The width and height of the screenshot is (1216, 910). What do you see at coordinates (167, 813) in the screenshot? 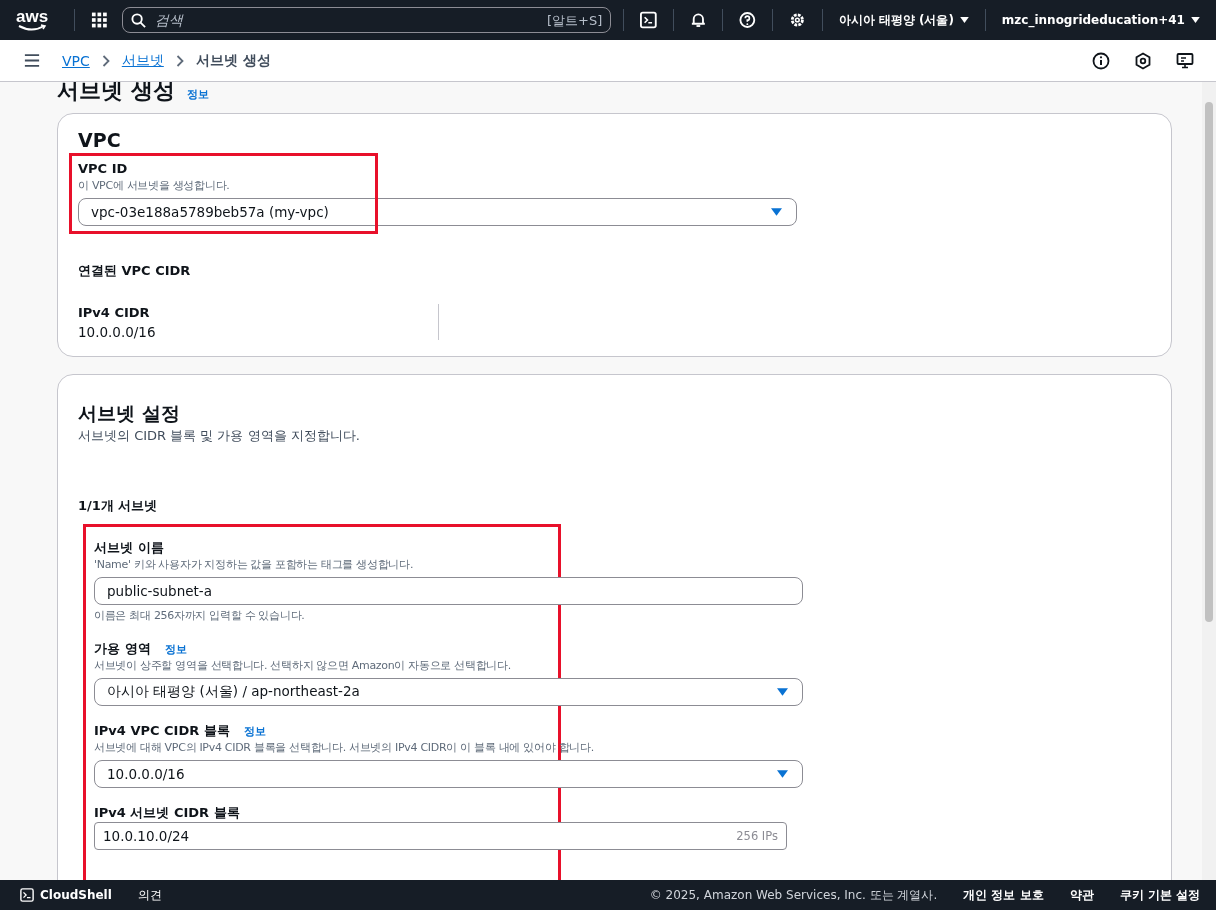
I see `field-label: IPv4 서브넷 CIDR 블록` at bounding box center [167, 813].